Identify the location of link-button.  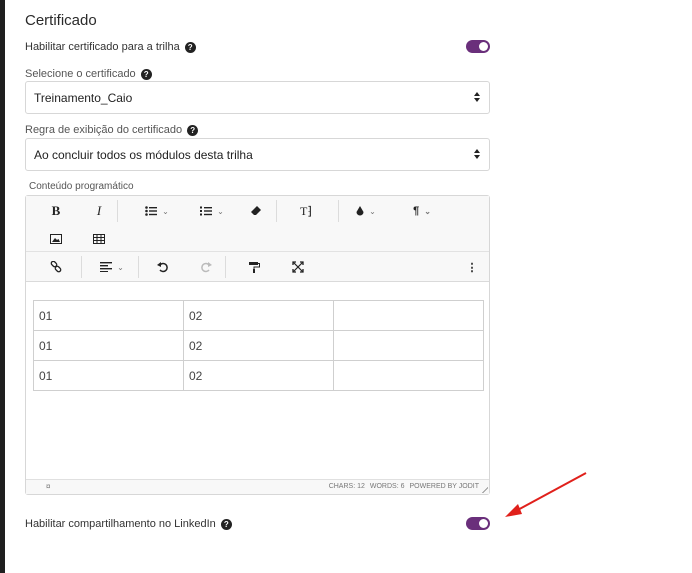
(56, 267).